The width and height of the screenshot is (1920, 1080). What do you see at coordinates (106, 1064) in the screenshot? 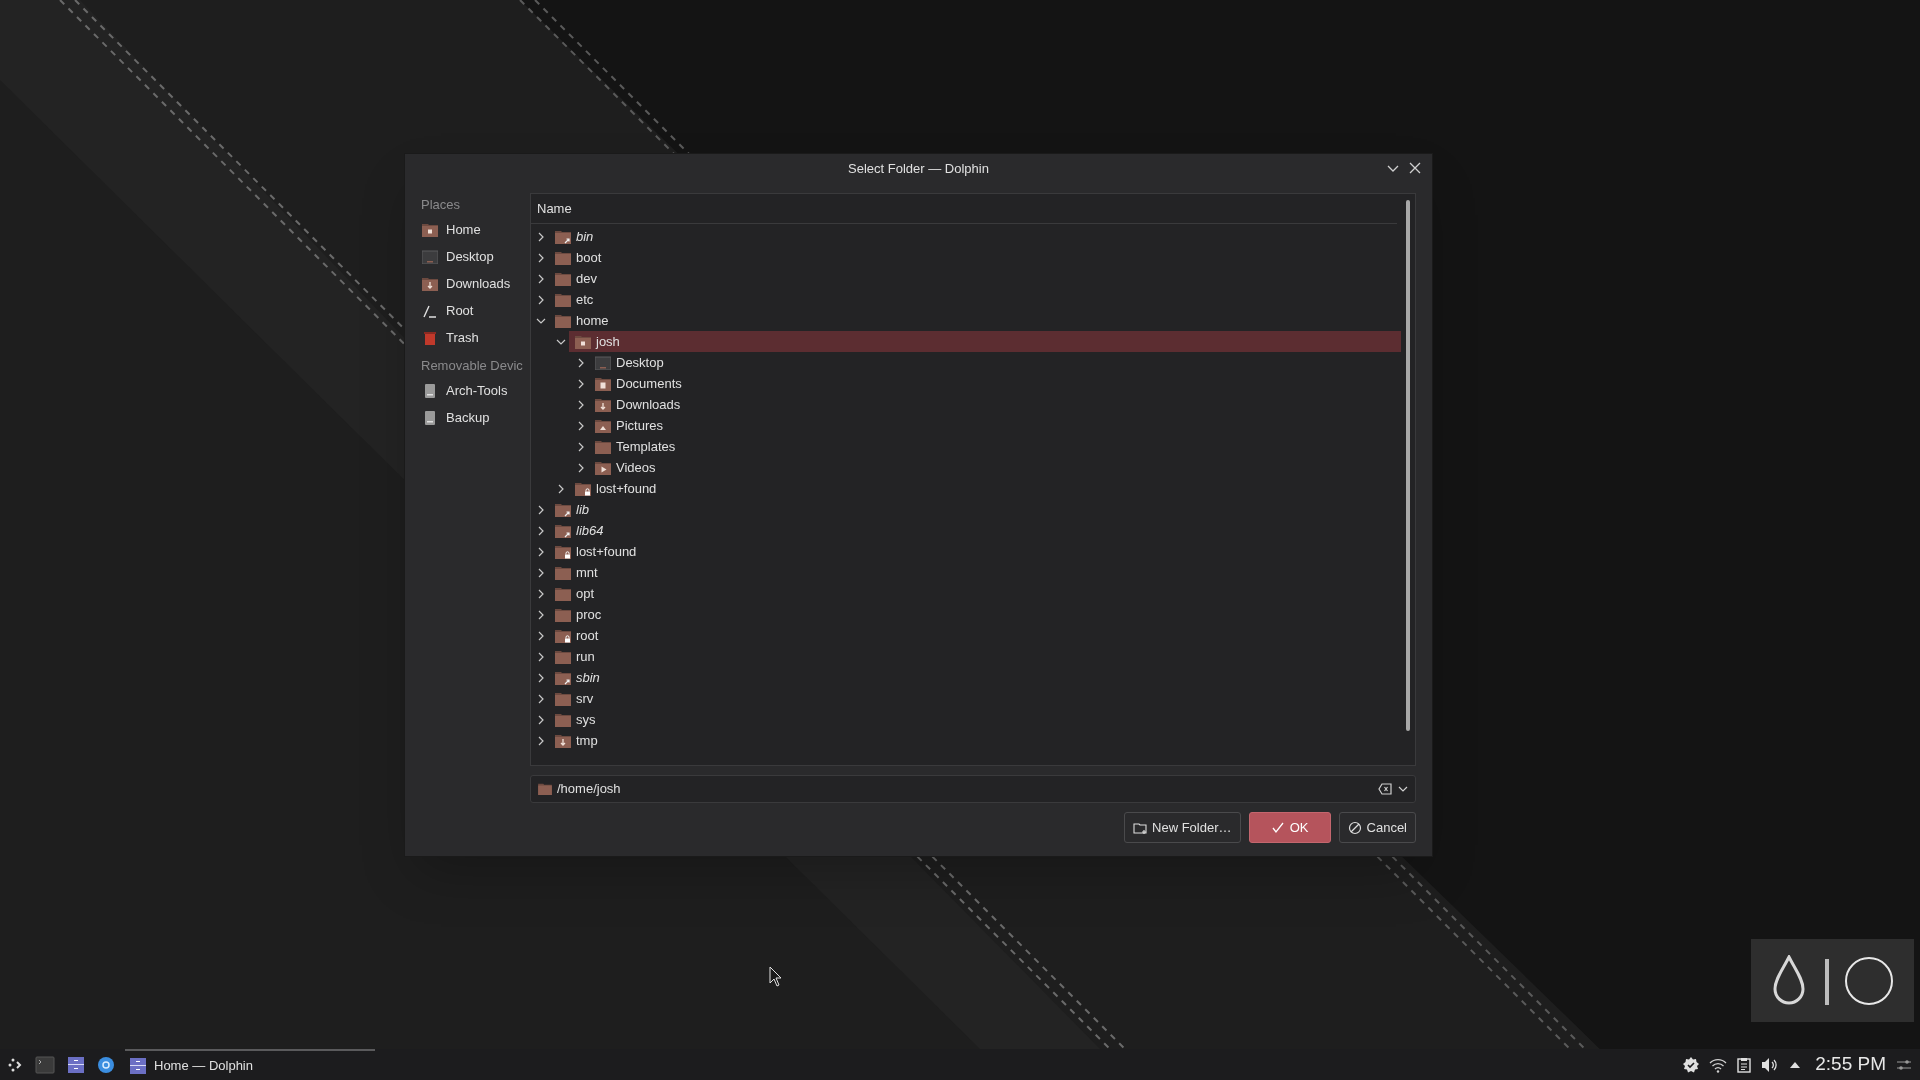
I see `browser-icon` at bounding box center [106, 1064].